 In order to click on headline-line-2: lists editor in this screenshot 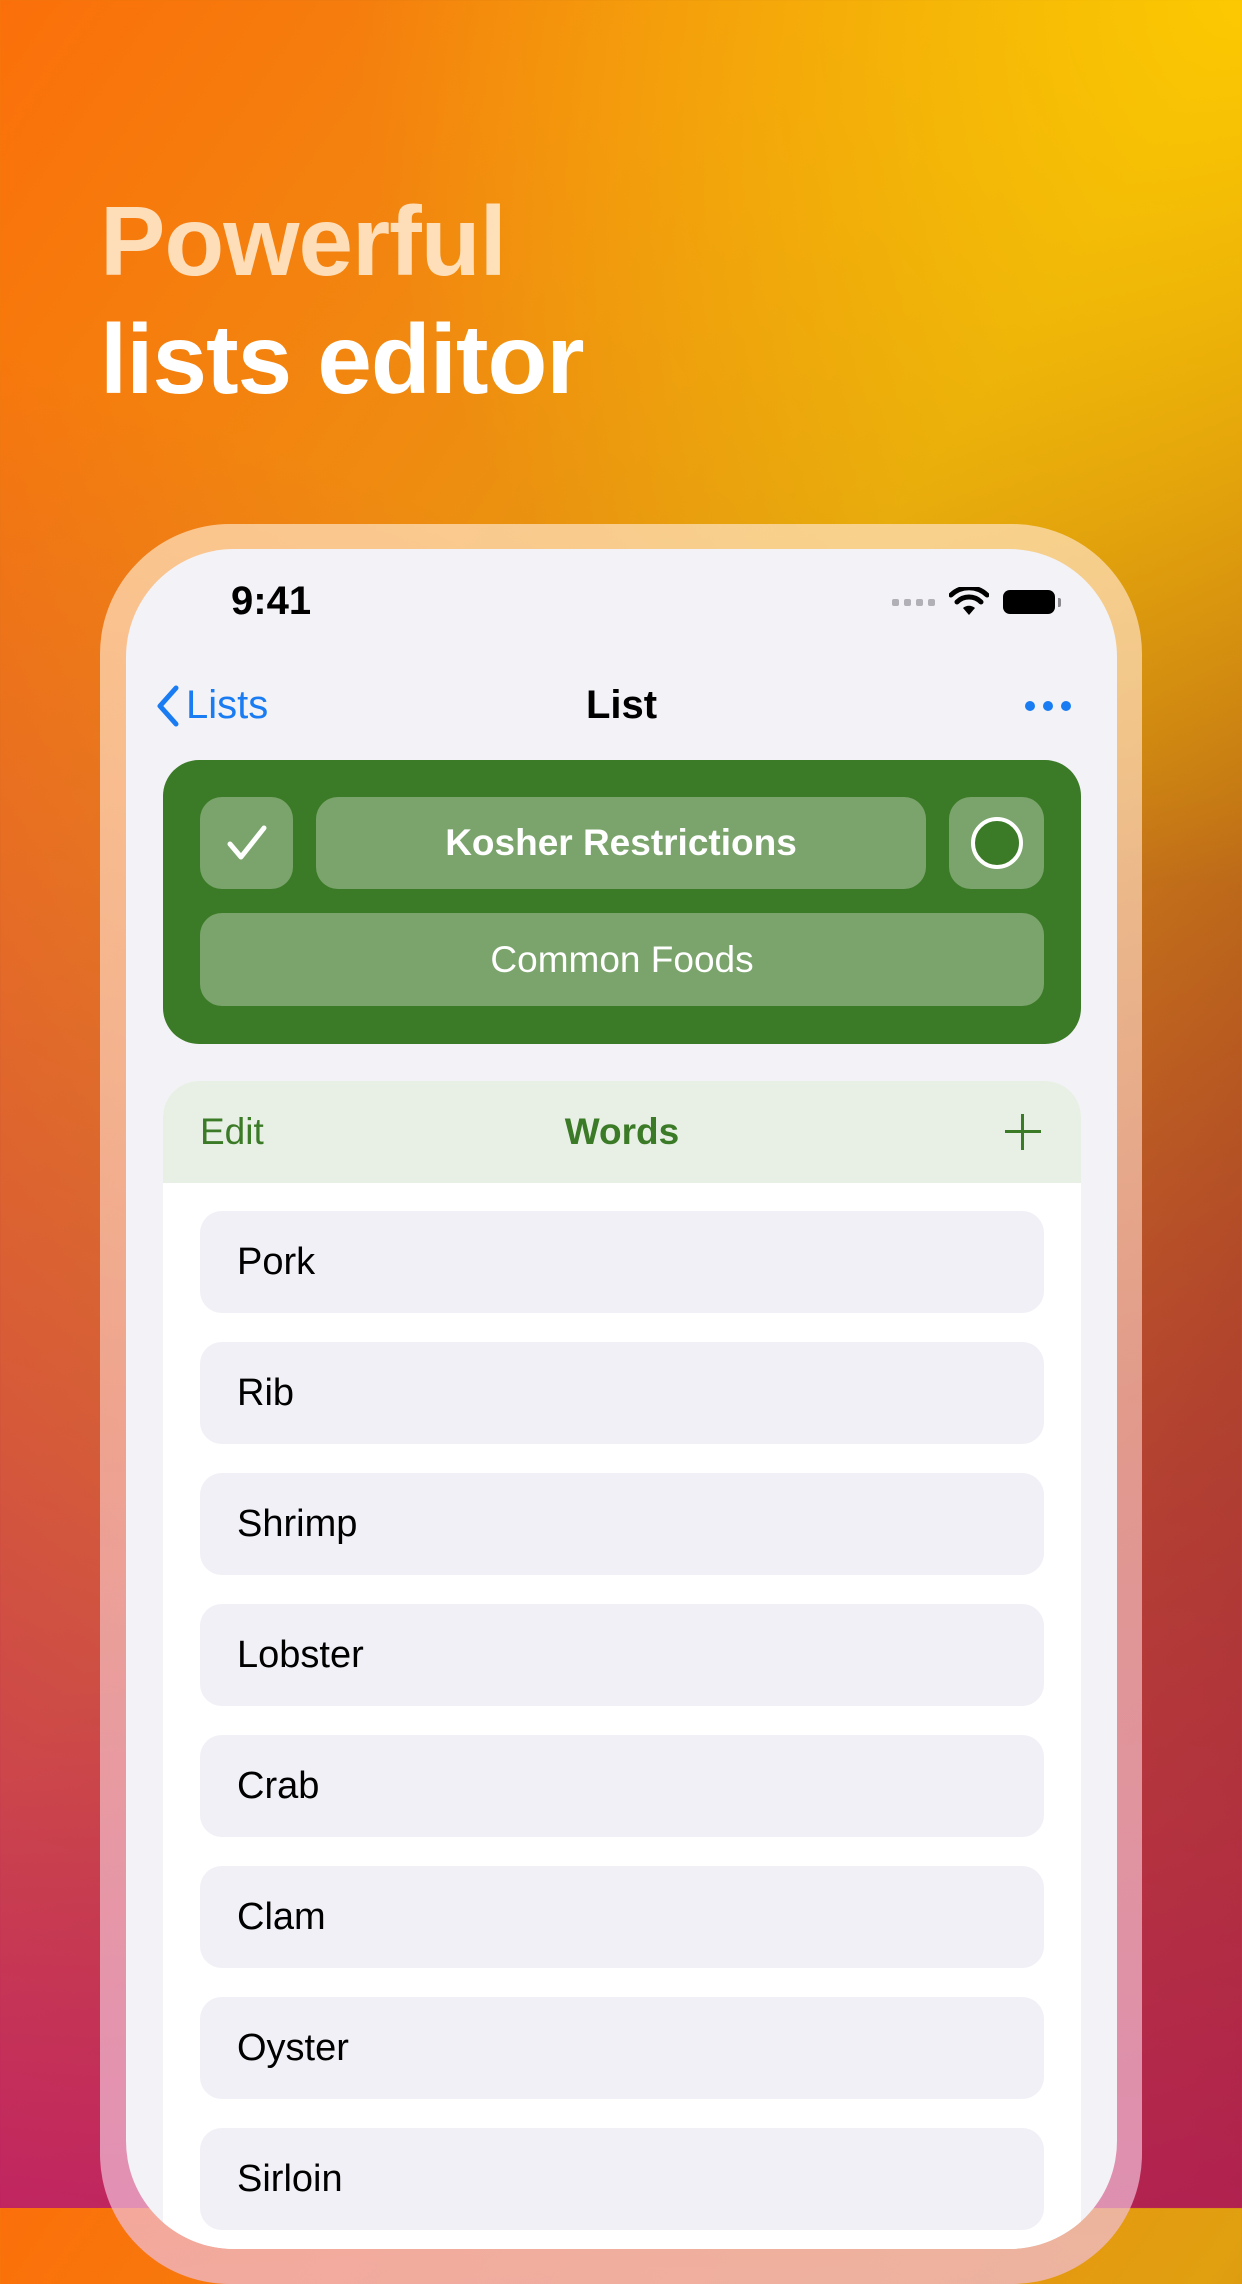, I will do `click(342, 359)`.